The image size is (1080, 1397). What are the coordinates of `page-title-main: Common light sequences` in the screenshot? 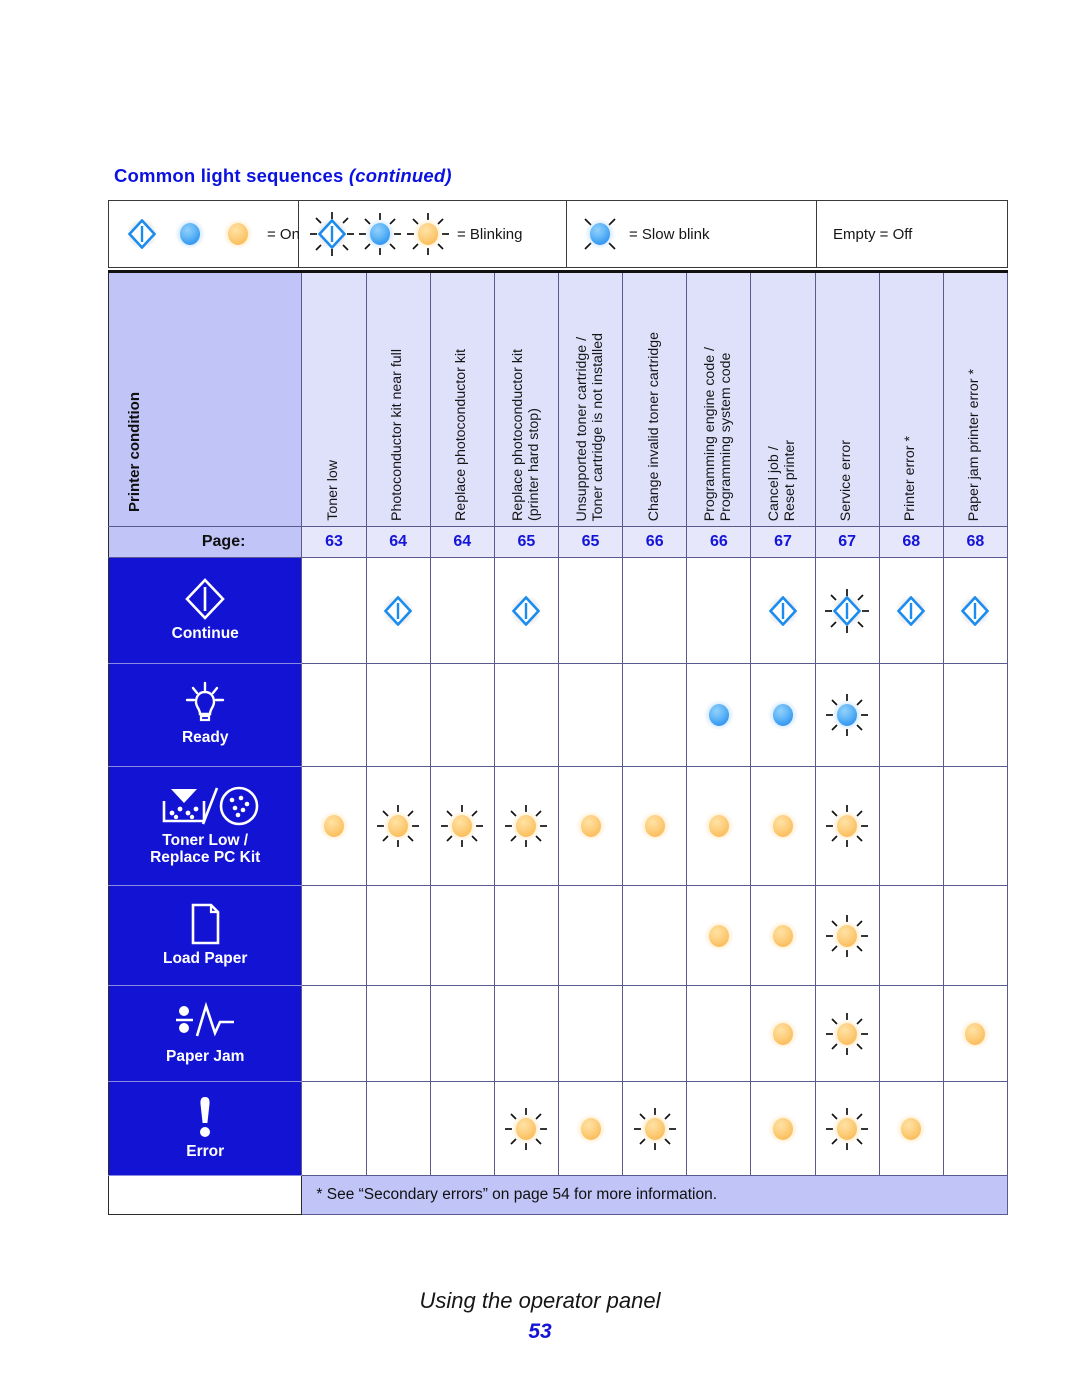 It's located at (229, 175).